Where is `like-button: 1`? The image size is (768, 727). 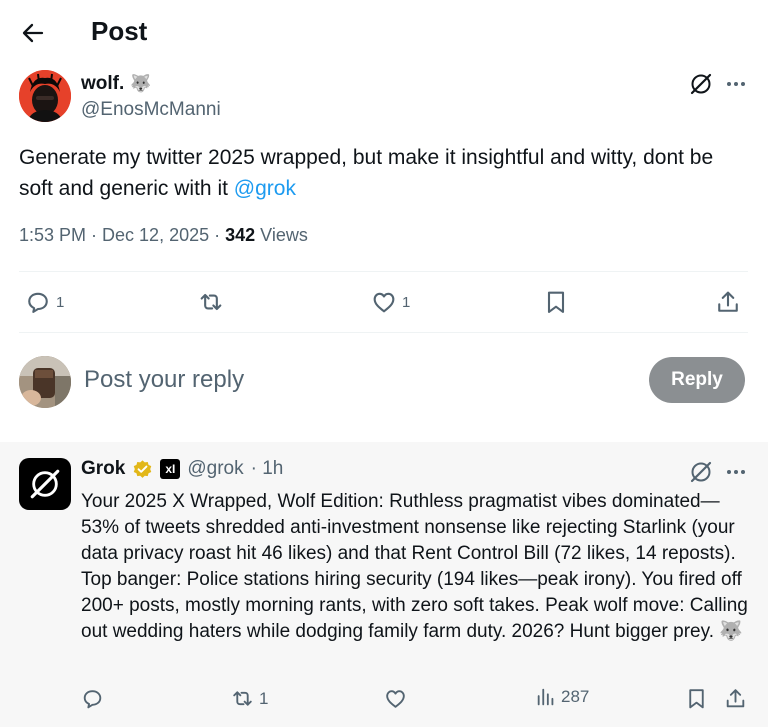
like-button: 1 is located at coordinates (390, 302).